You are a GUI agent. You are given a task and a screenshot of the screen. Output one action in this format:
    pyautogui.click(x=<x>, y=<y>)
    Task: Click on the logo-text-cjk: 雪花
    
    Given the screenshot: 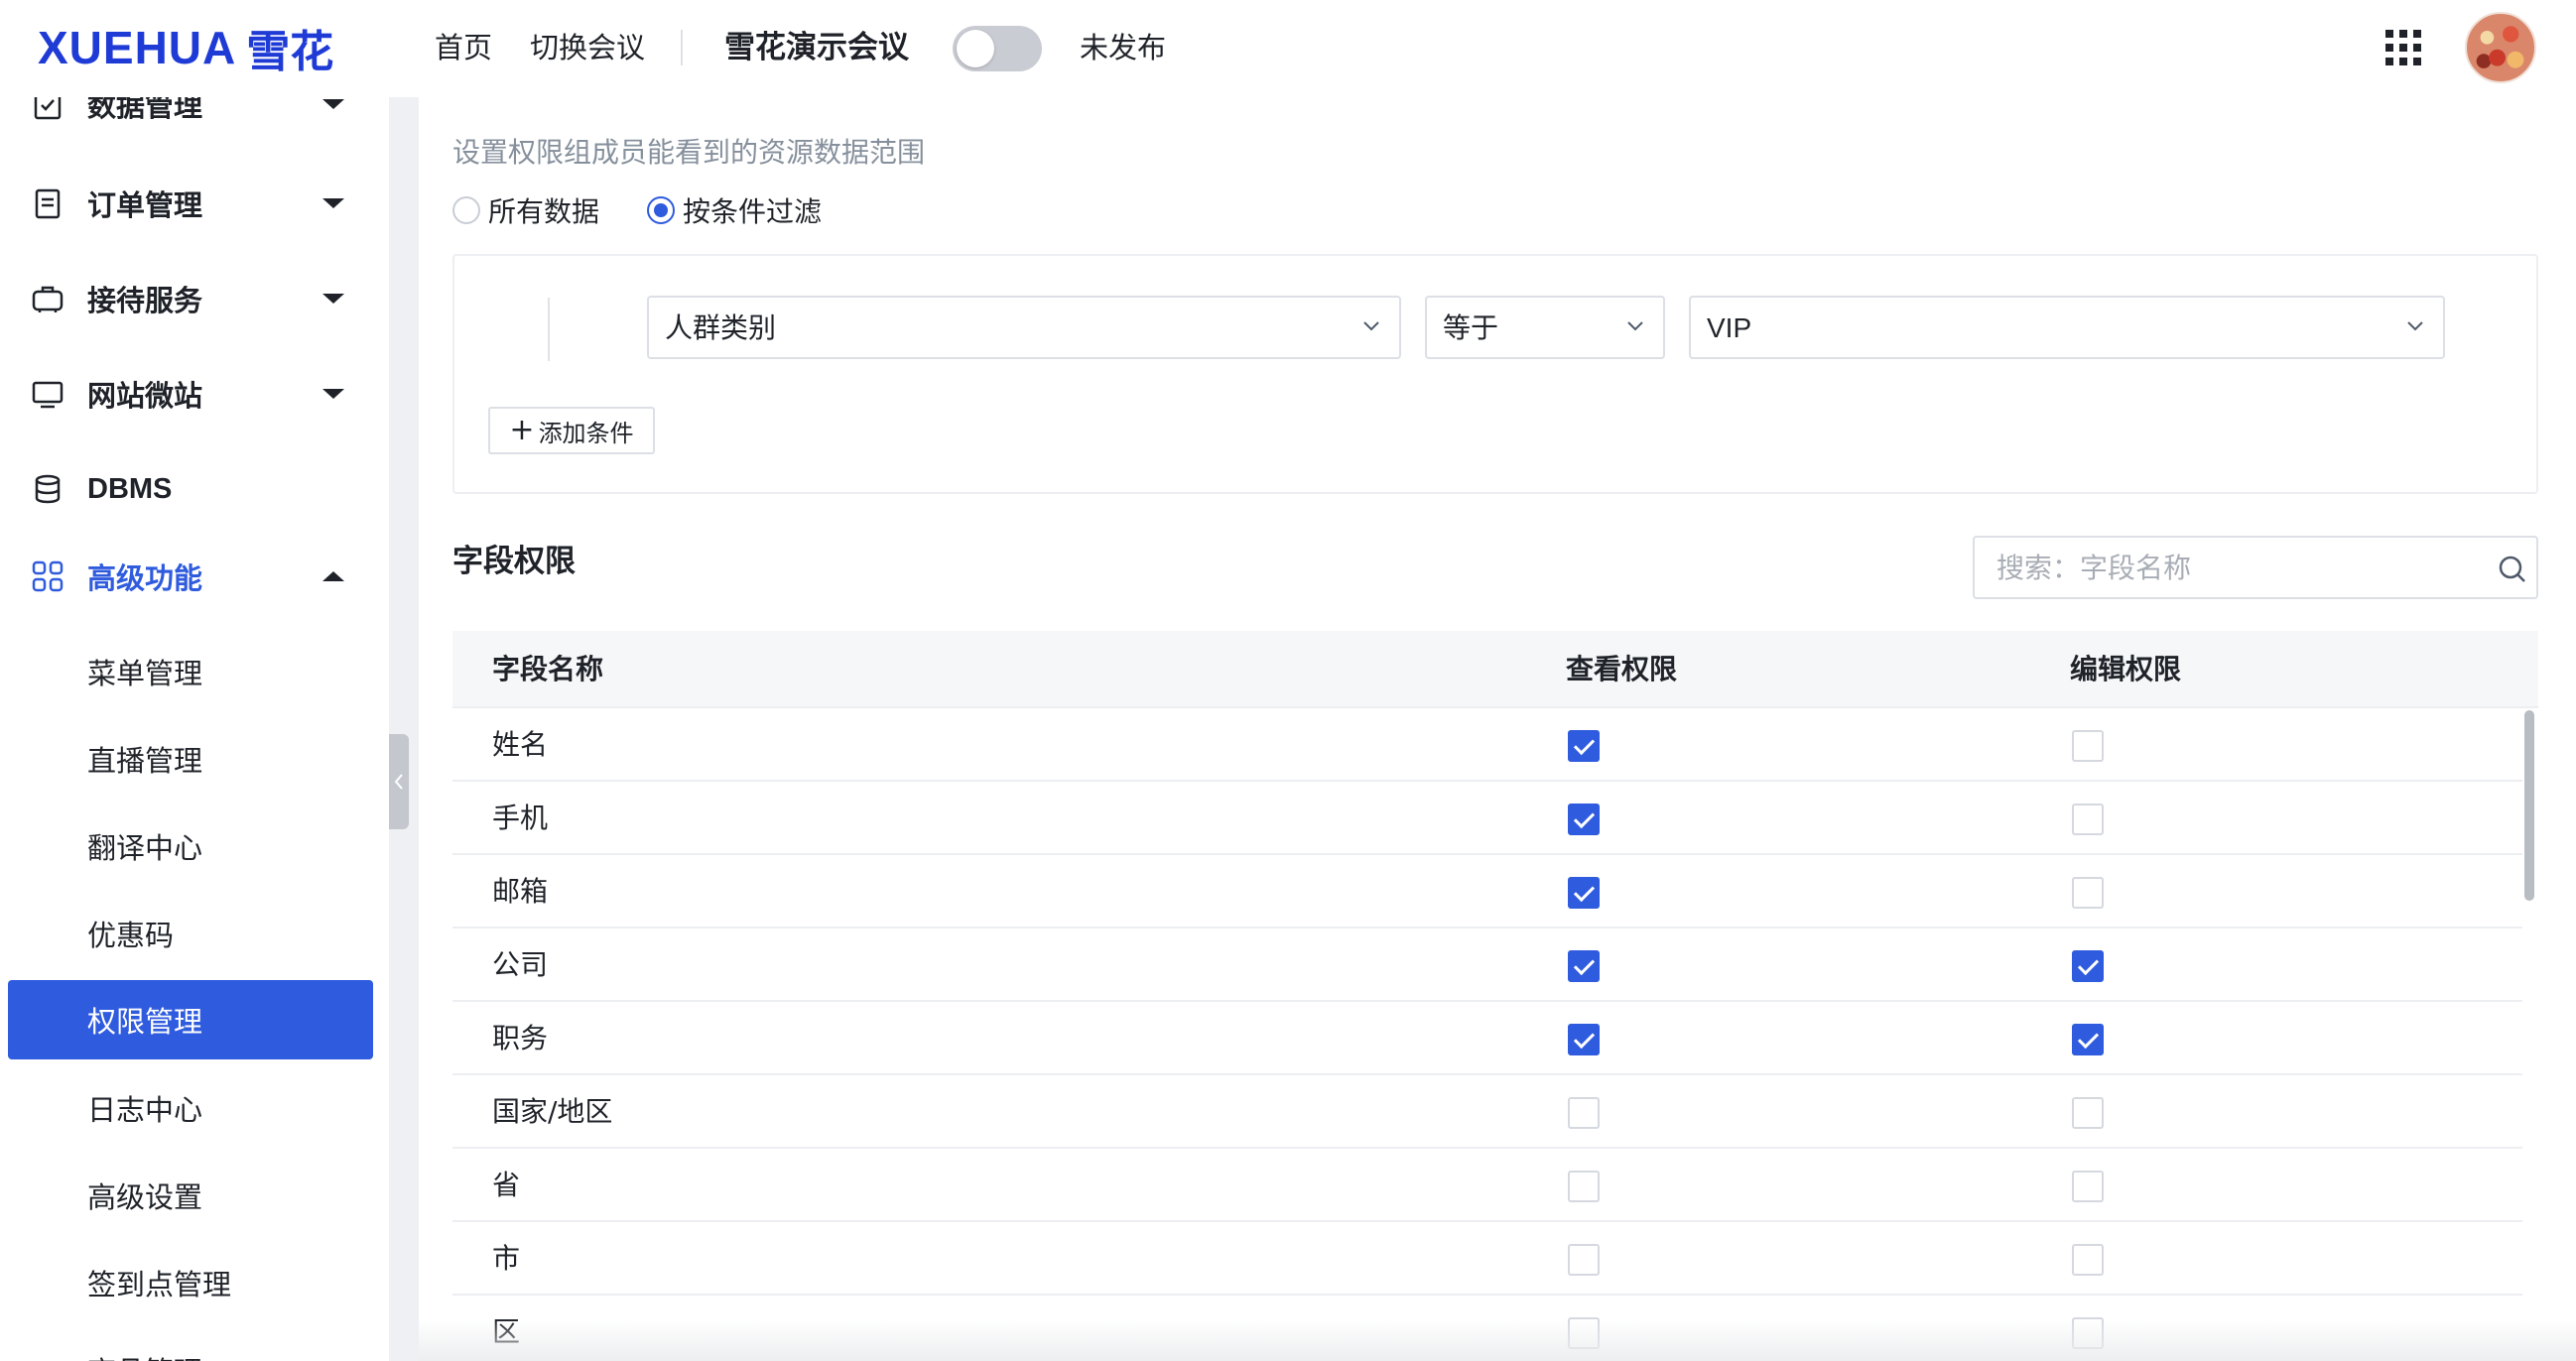 What is the action you would take?
    pyautogui.click(x=290, y=52)
    